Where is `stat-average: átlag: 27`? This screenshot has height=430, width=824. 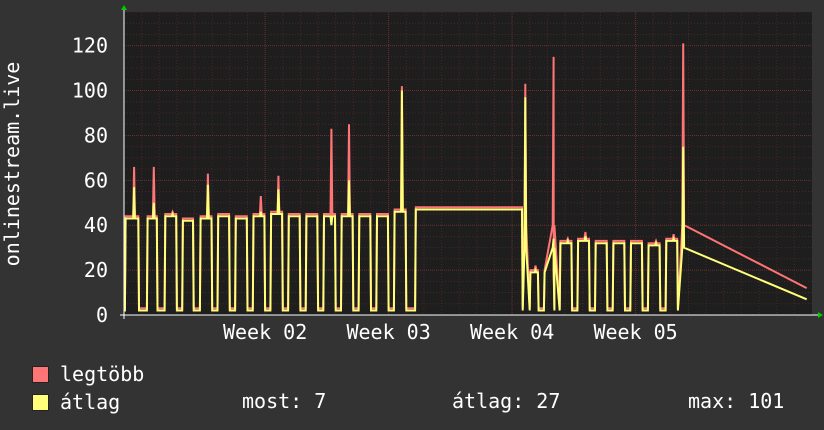
stat-average: átlag: 27 is located at coordinates (506, 401).